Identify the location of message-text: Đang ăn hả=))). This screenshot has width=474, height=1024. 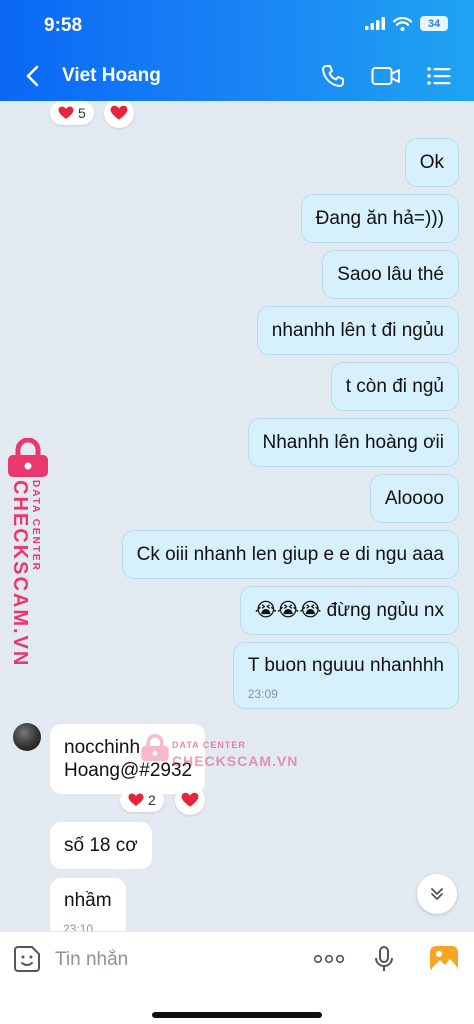
(379, 218).